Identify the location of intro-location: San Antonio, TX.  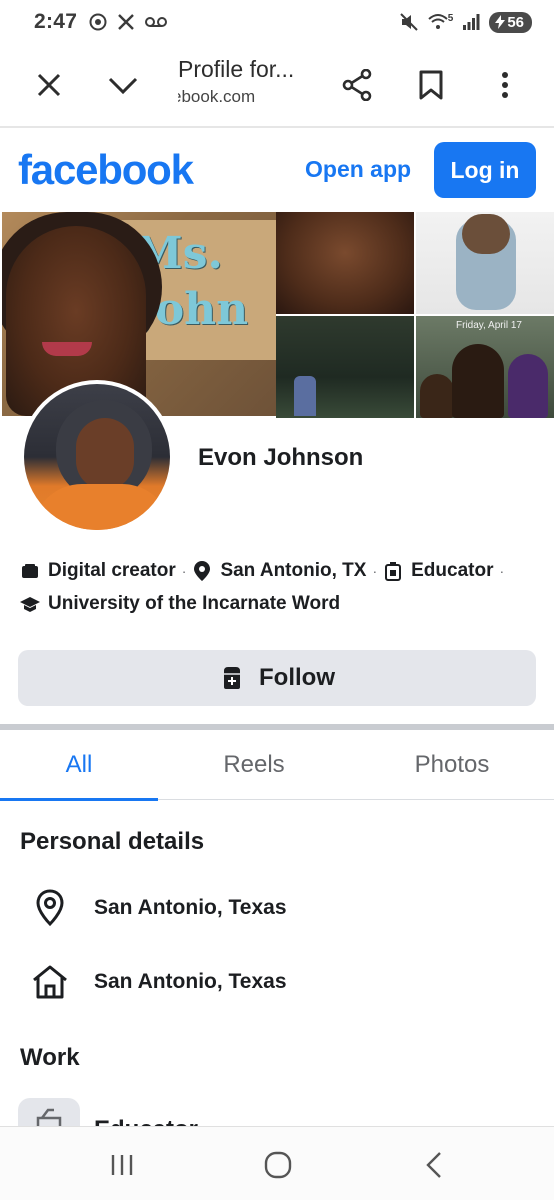
(293, 570).